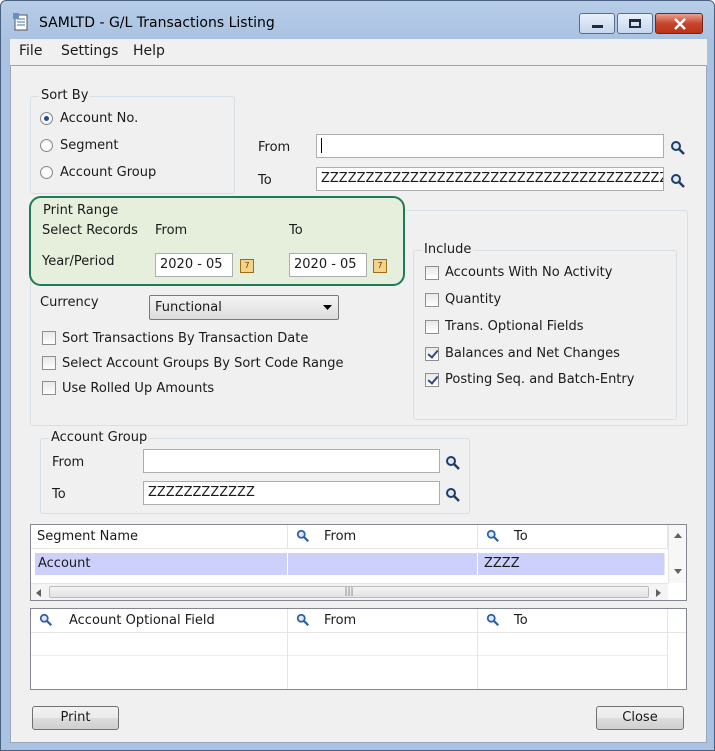 The width and height of the screenshot is (715, 751). What do you see at coordinates (46, 145) in the screenshot?
I see `radio-segment` at bounding box center [46, 145].